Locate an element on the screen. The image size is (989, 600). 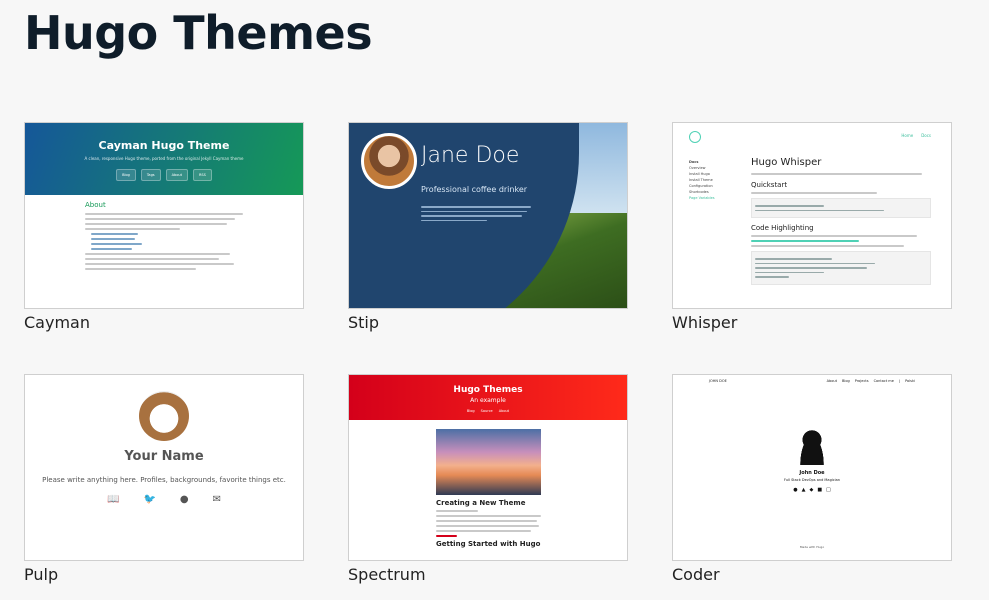
theme-name: Coder is located at coordinates (812, 574).